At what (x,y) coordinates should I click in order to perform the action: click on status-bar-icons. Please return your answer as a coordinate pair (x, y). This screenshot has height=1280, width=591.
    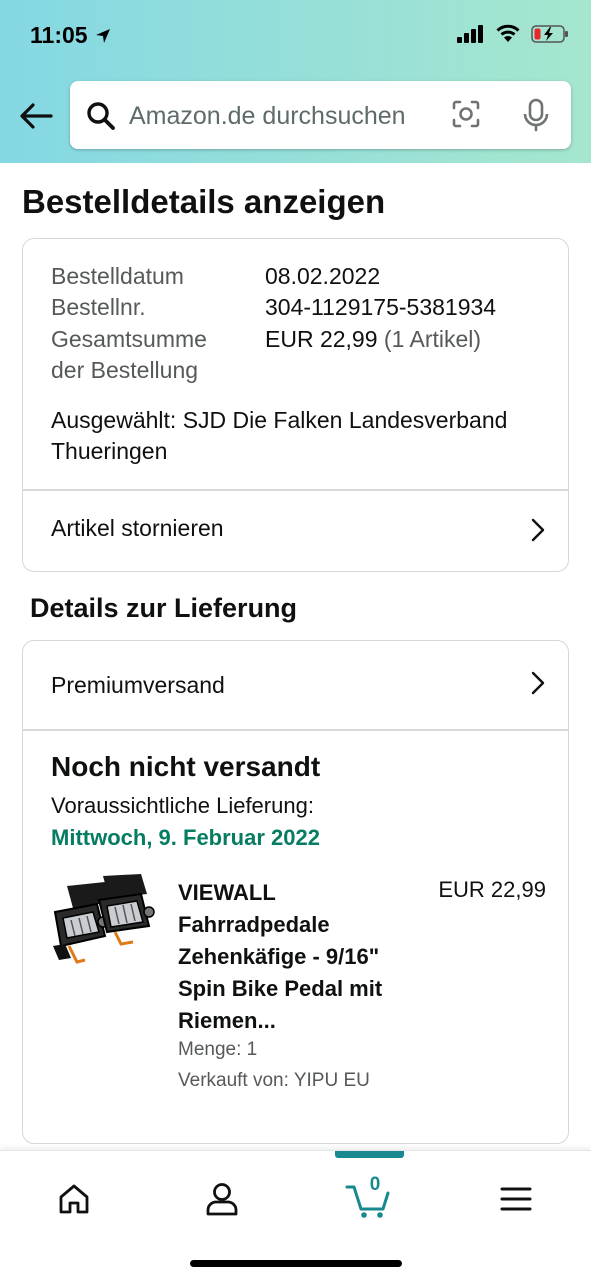
    Looking at the image, I should click on (513, 34).